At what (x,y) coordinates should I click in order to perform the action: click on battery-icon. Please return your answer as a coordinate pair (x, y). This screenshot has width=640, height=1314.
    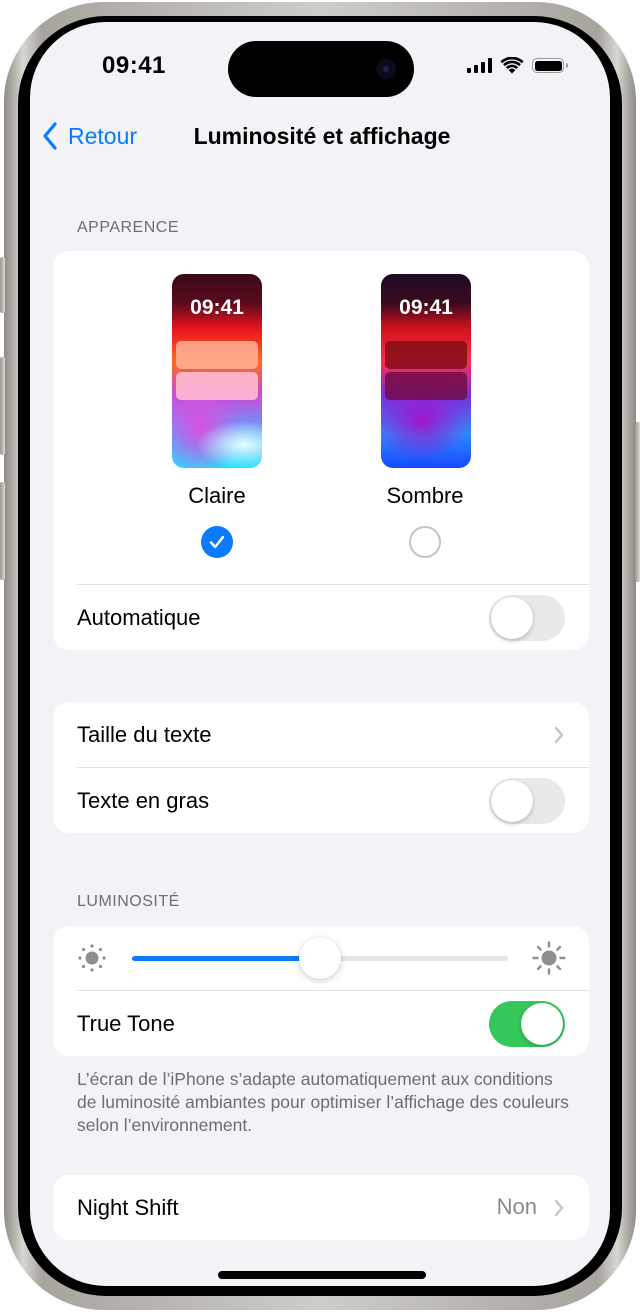
    Looking at the image, I should click on (550, 65).